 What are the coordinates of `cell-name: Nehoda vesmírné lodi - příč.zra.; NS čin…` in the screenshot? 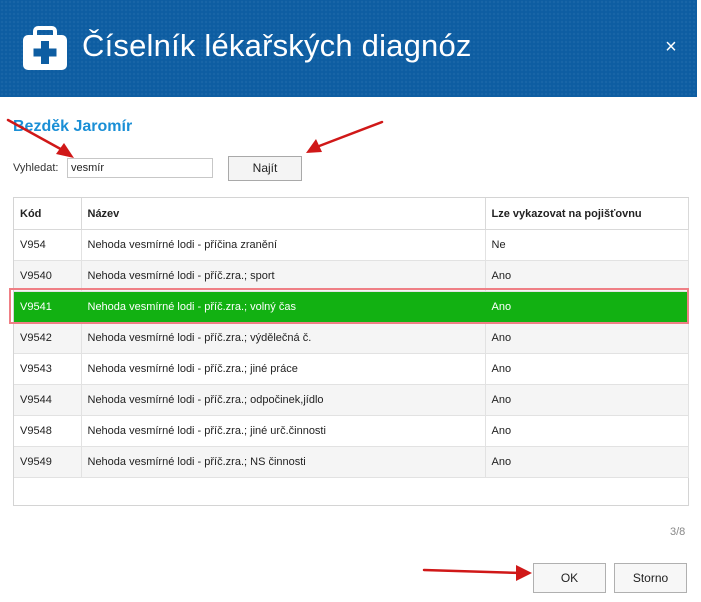 It's located at (283, 462).